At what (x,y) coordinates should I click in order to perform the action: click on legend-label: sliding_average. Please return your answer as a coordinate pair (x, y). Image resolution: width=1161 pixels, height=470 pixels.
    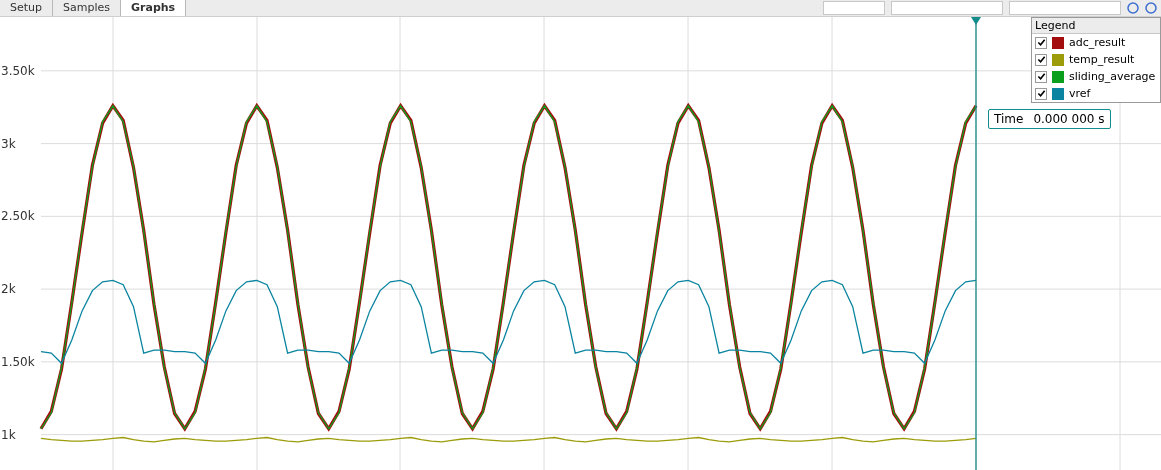
    Looking at the image, I should click on (1112, 76).